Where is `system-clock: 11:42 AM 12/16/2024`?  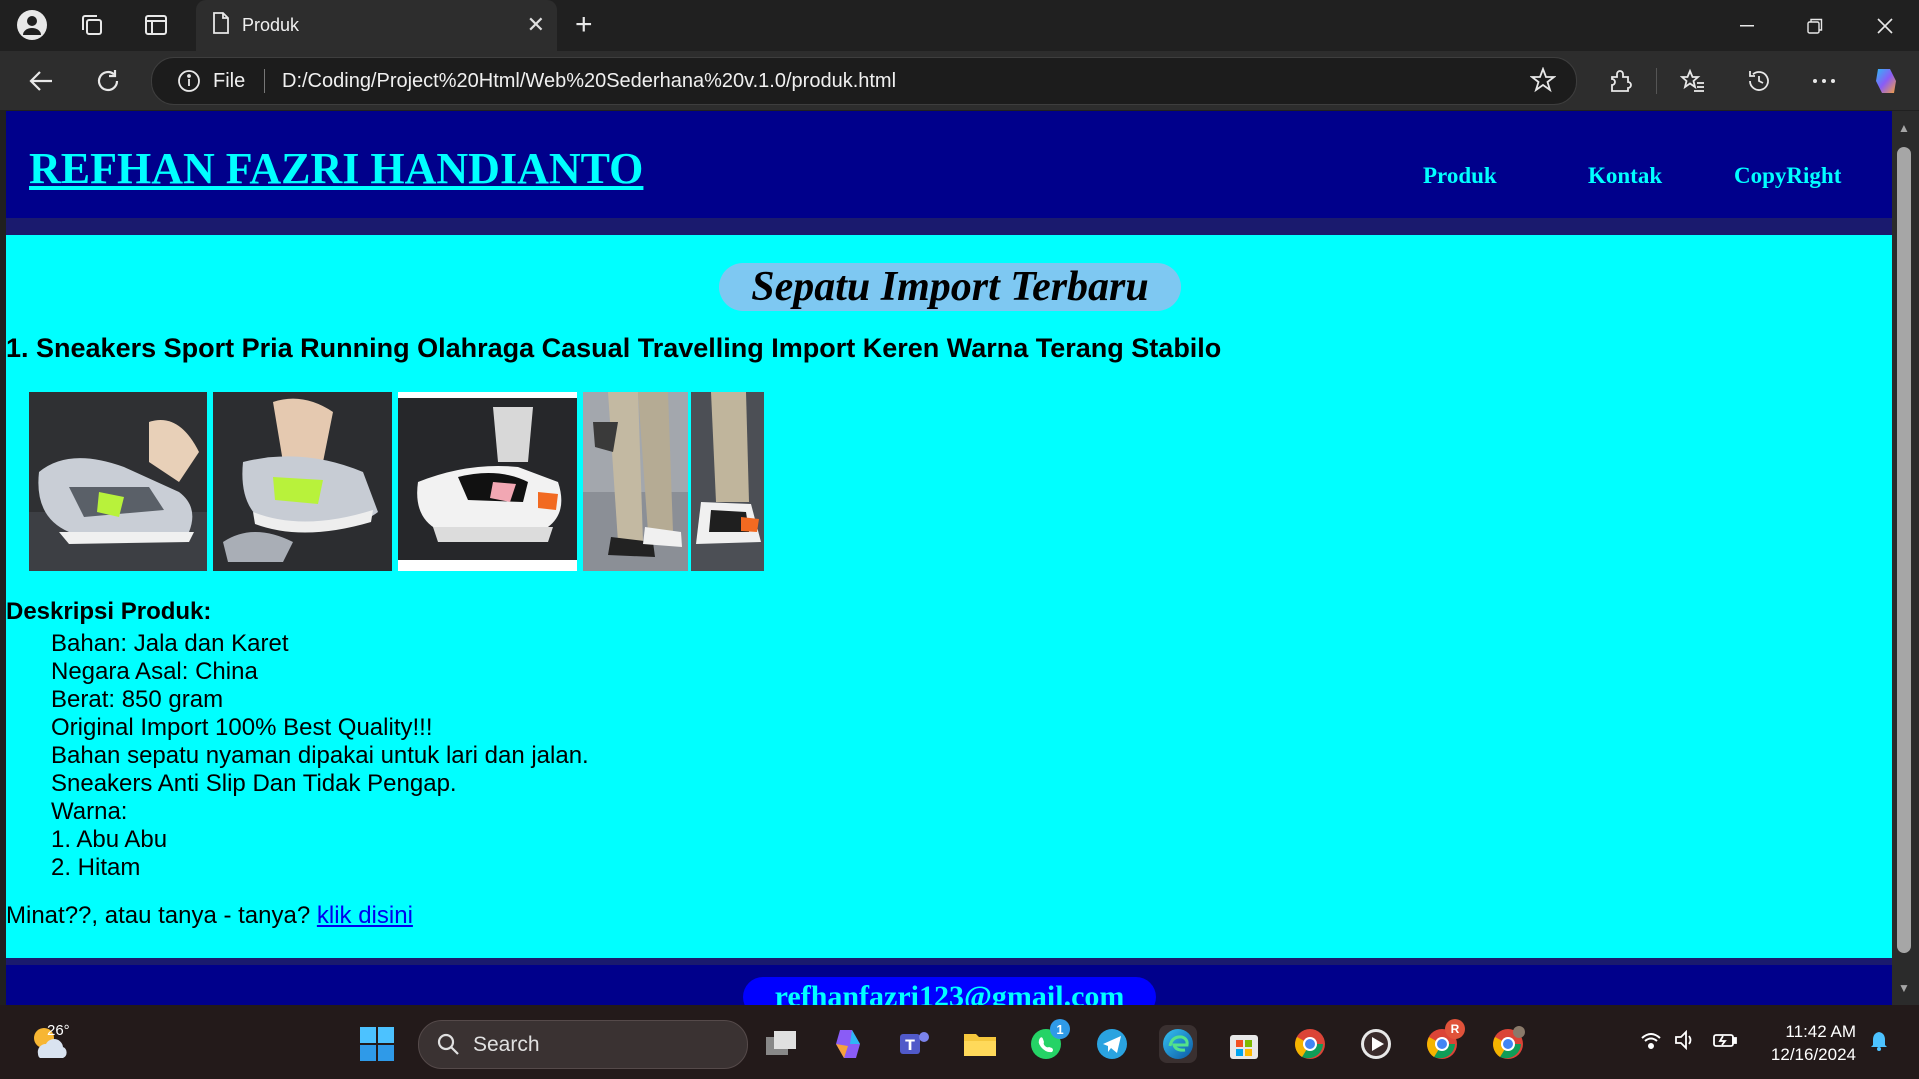 system-clock: 11:42 AM 12/16/2024 is located at coordinates (1813, 1043).